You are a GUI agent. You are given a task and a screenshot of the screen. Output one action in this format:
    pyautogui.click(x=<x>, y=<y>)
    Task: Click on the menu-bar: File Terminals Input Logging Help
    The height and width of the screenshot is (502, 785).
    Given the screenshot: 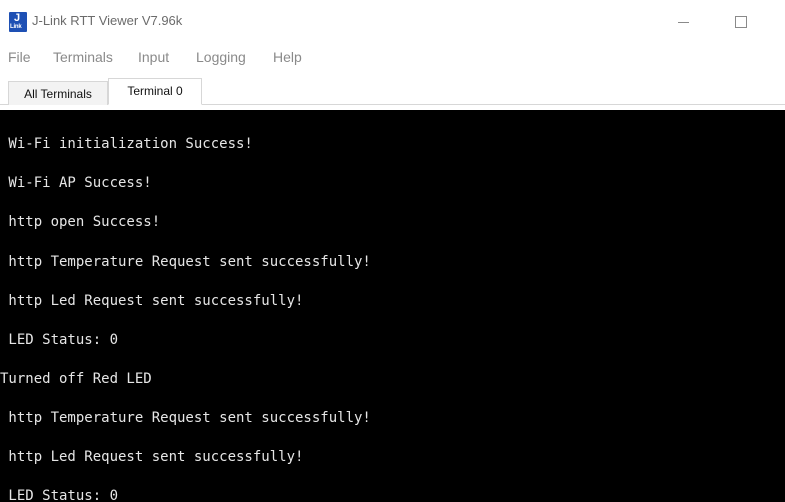 What is the action you would take?
    pyautogui.click(x=392, y=58)
    